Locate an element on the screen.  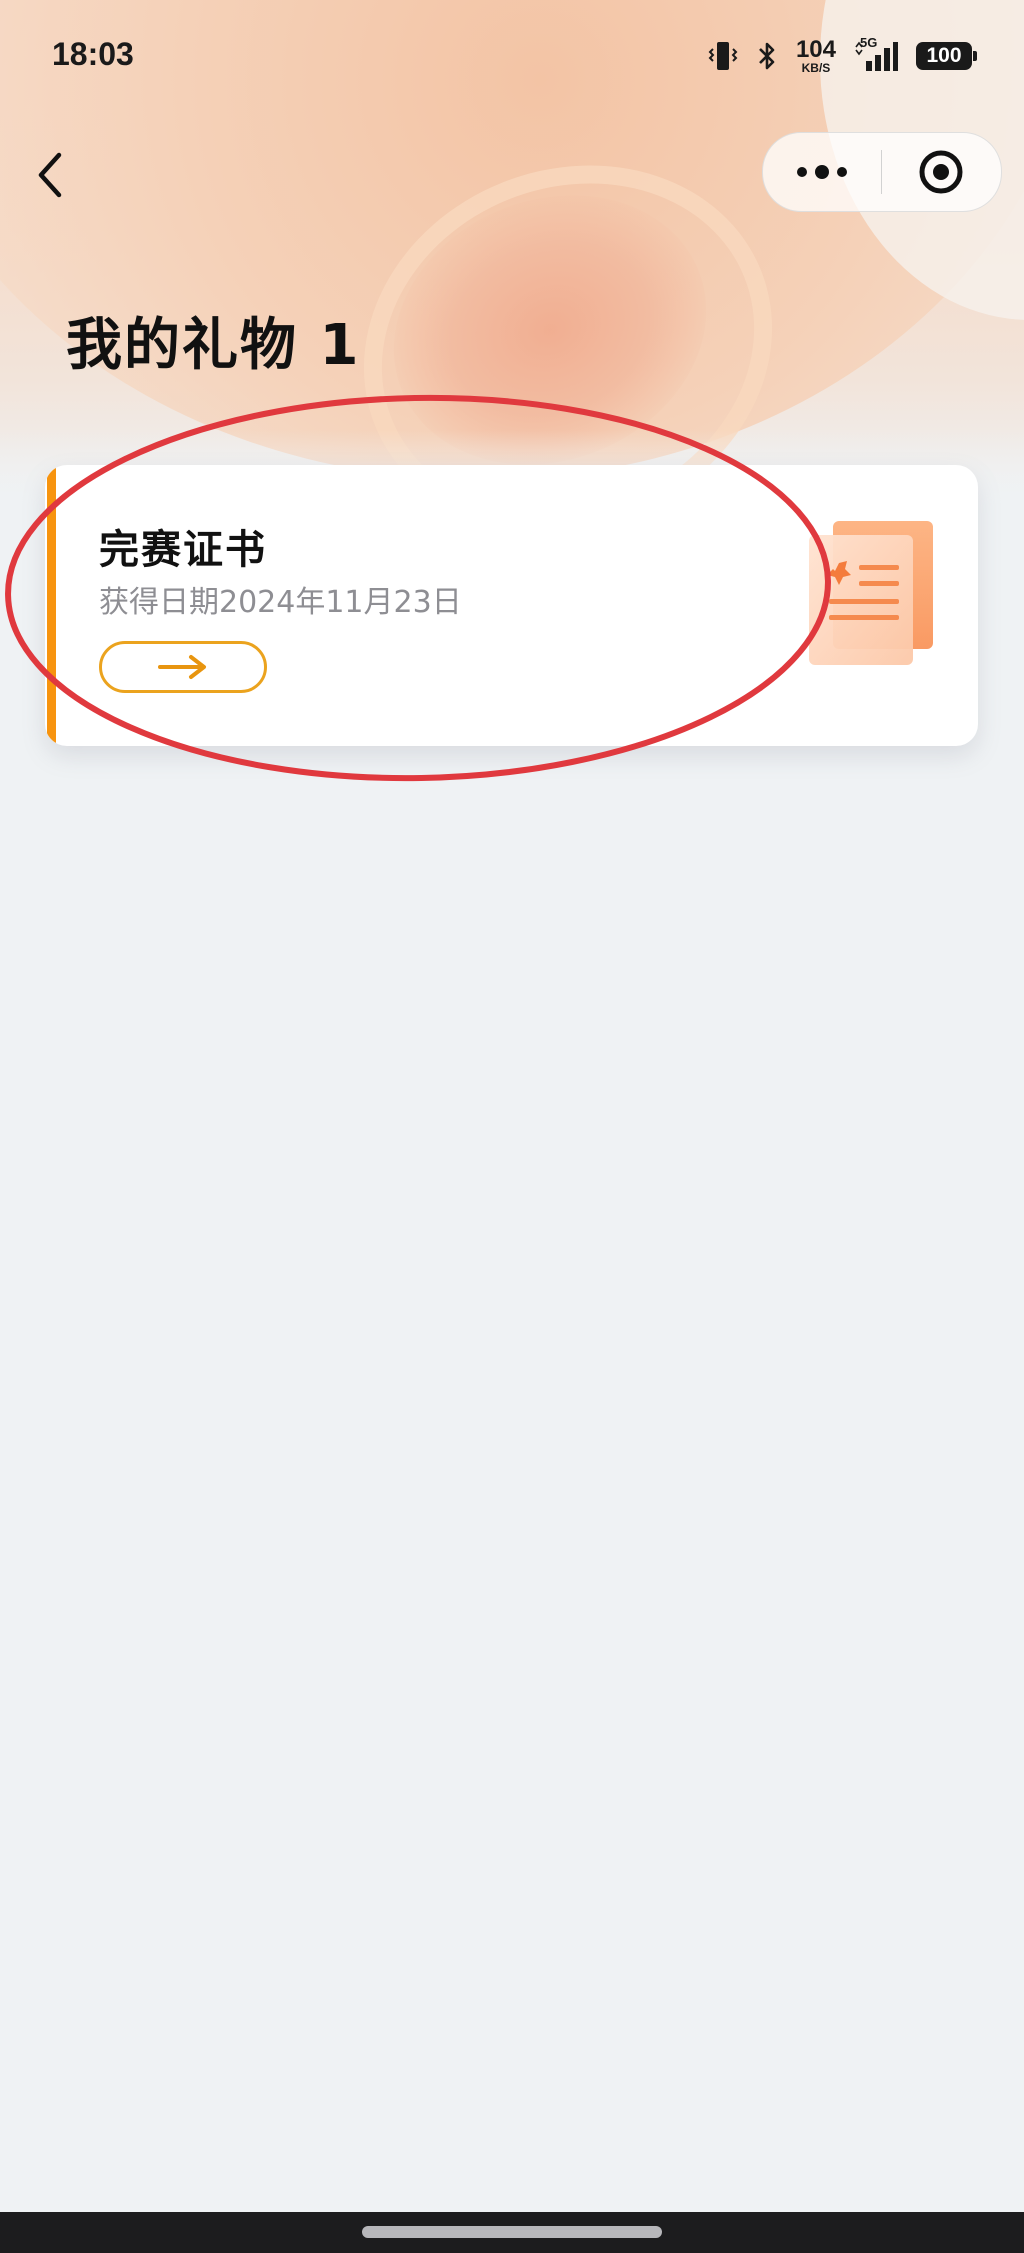
close-button is located at coordinates (941, 172).